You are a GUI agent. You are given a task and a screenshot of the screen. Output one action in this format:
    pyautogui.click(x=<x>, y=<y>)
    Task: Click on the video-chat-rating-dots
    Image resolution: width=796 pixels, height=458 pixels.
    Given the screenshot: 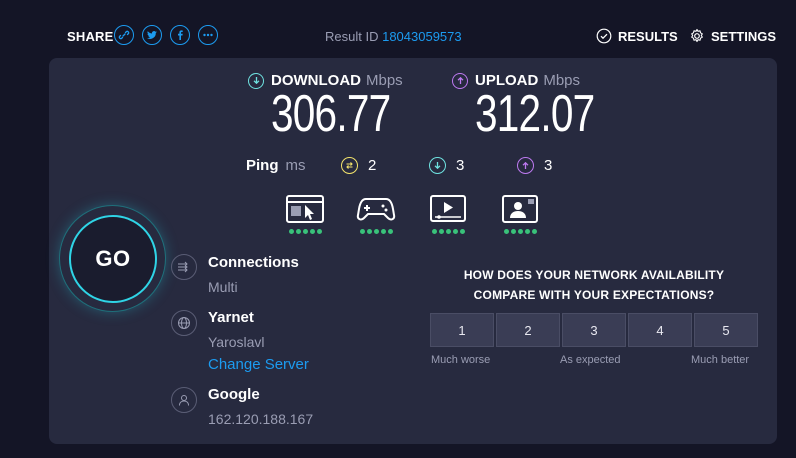 What is the action you would take?
    pyautogui.click(x=520, y=231)
    